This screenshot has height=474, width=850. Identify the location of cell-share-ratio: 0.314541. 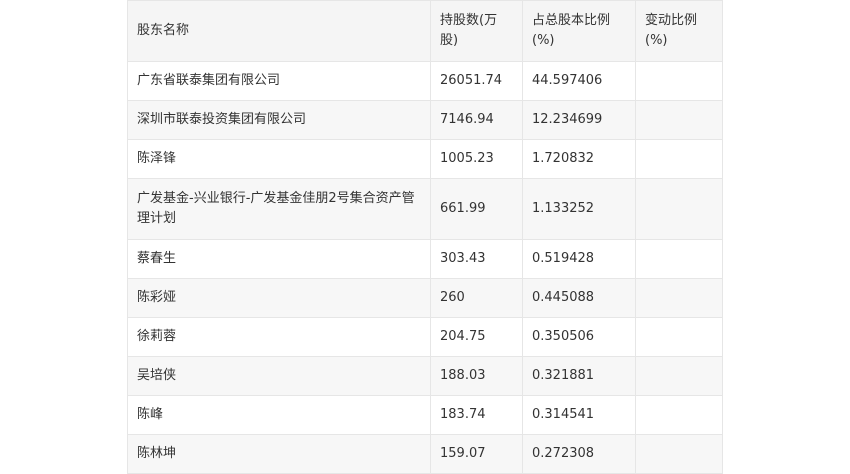
(579, 415).